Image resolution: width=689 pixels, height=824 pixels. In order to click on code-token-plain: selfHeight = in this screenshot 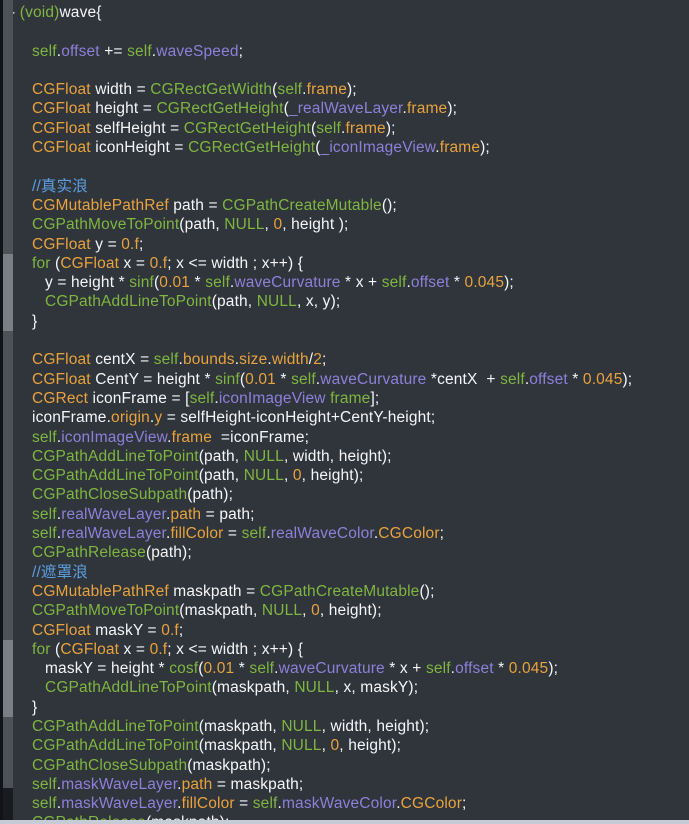, I will do `click(137, 128)`.